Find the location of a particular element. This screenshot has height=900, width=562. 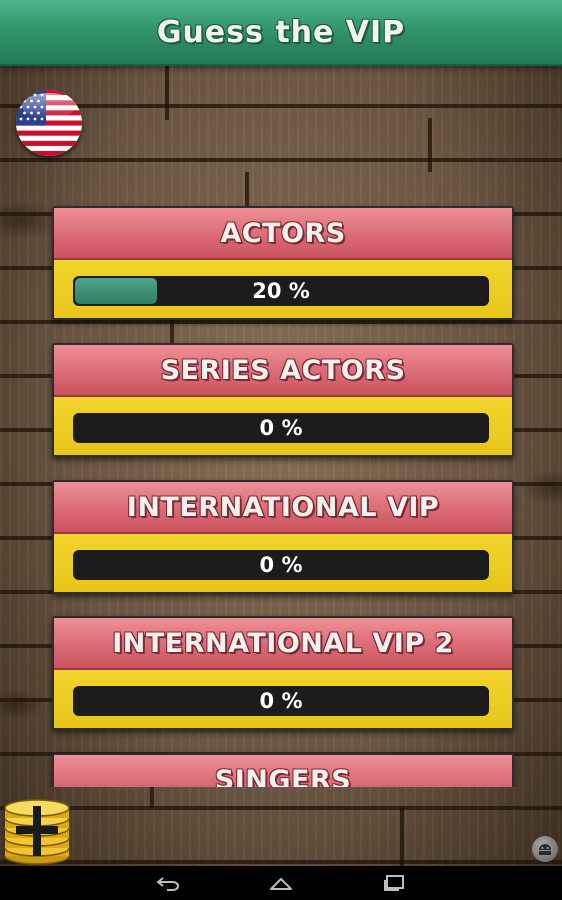

category-card-international-vip: INTERNATIONAL VIP 0 % is located at coordinates (283, 537).